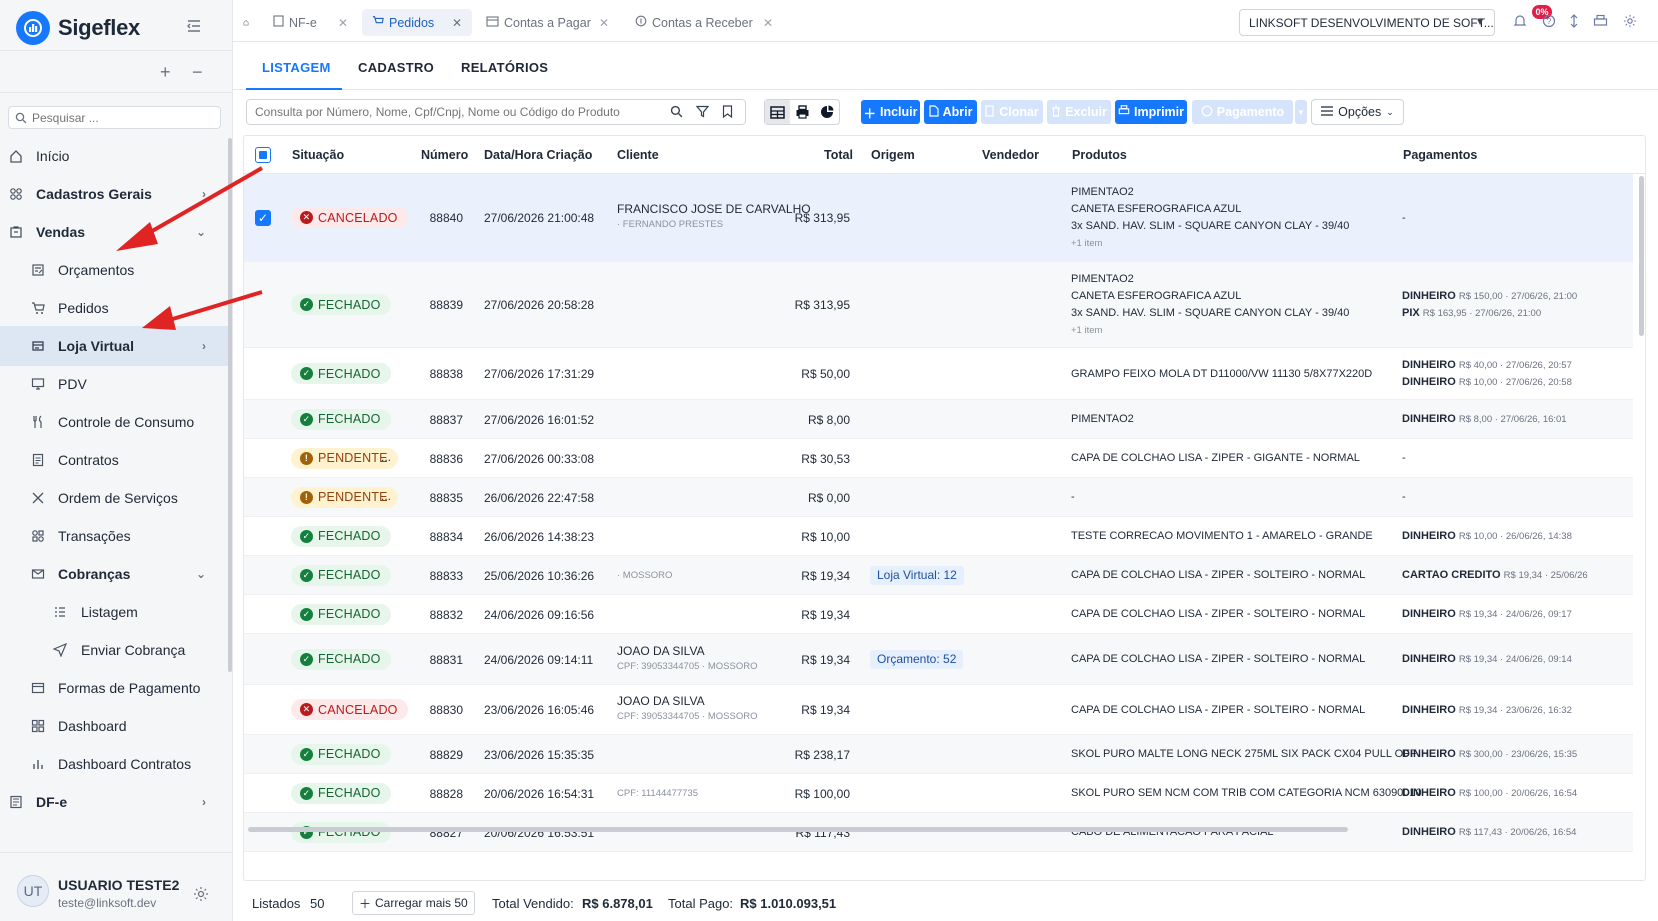 The image size is (1658, 921). I want to click on pagamento-dropdown-button: ▼, so click(1301, 112).